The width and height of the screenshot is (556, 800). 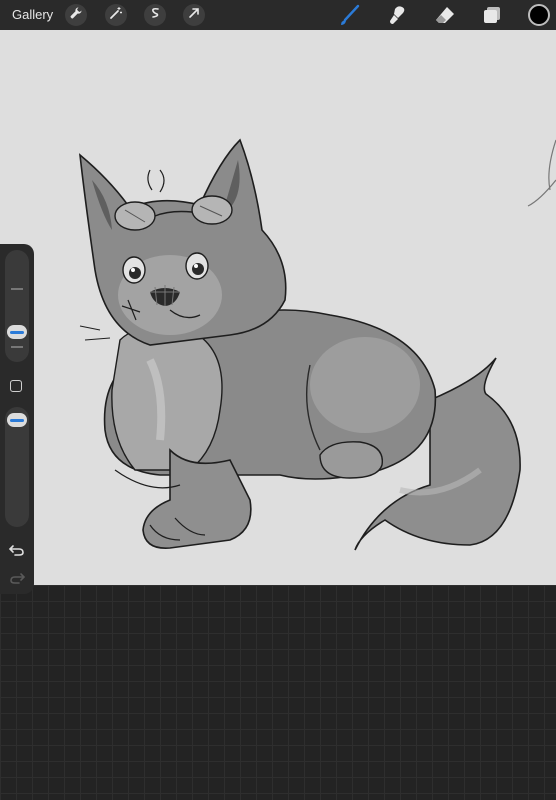 I want to click on wrench-icon, so click(x=76, y=15).